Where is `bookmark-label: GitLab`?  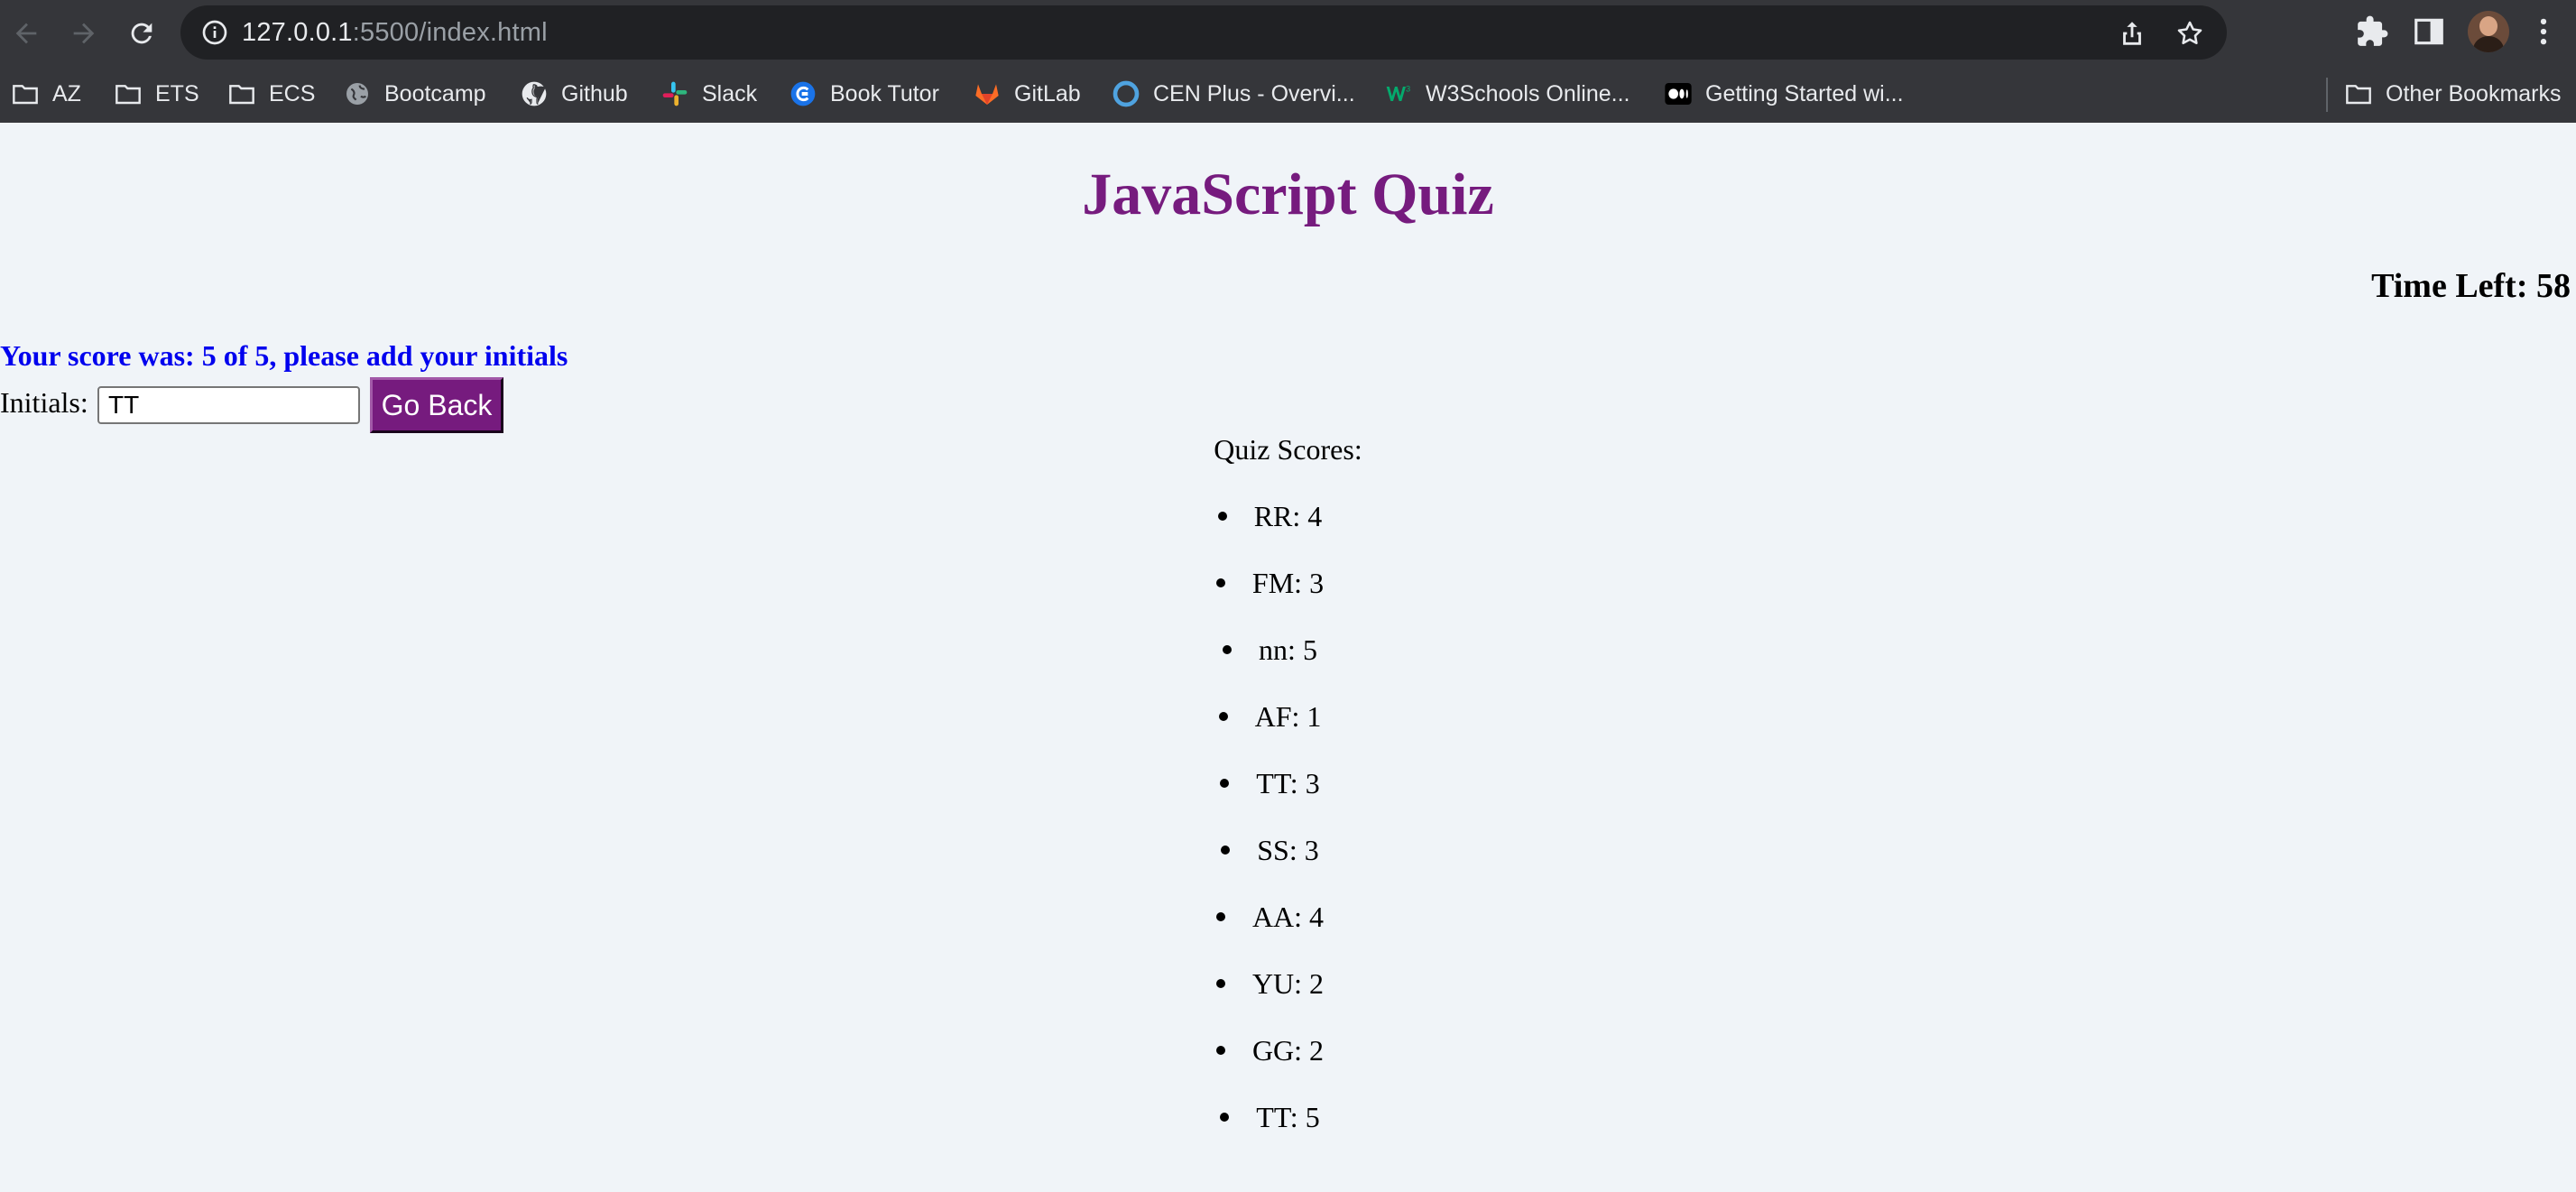
bookmark-label: GitLab is located at coordinates (1047, 93).